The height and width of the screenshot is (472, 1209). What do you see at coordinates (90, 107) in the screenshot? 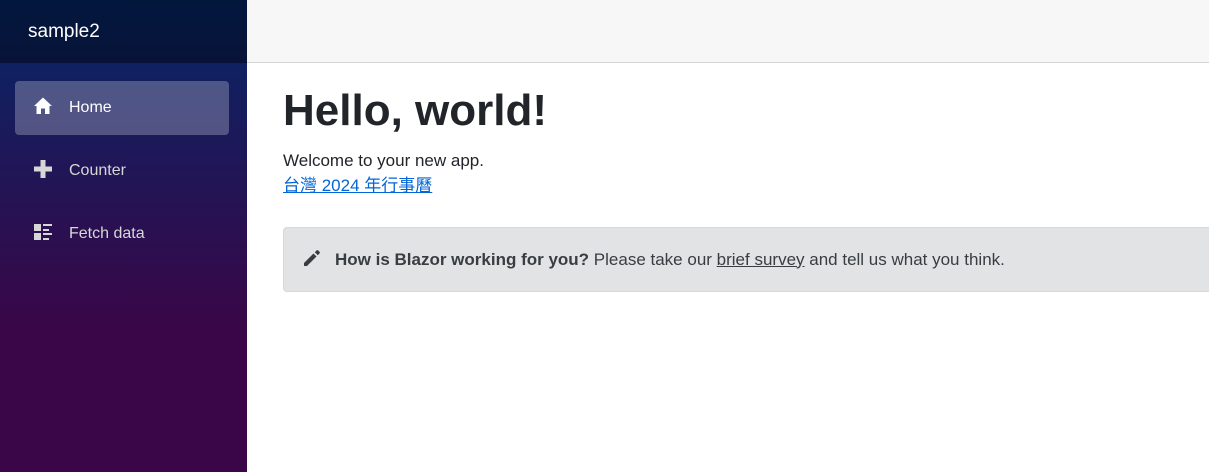
I see `sidebar-item-label: Home` at bounding box center [90, 107].